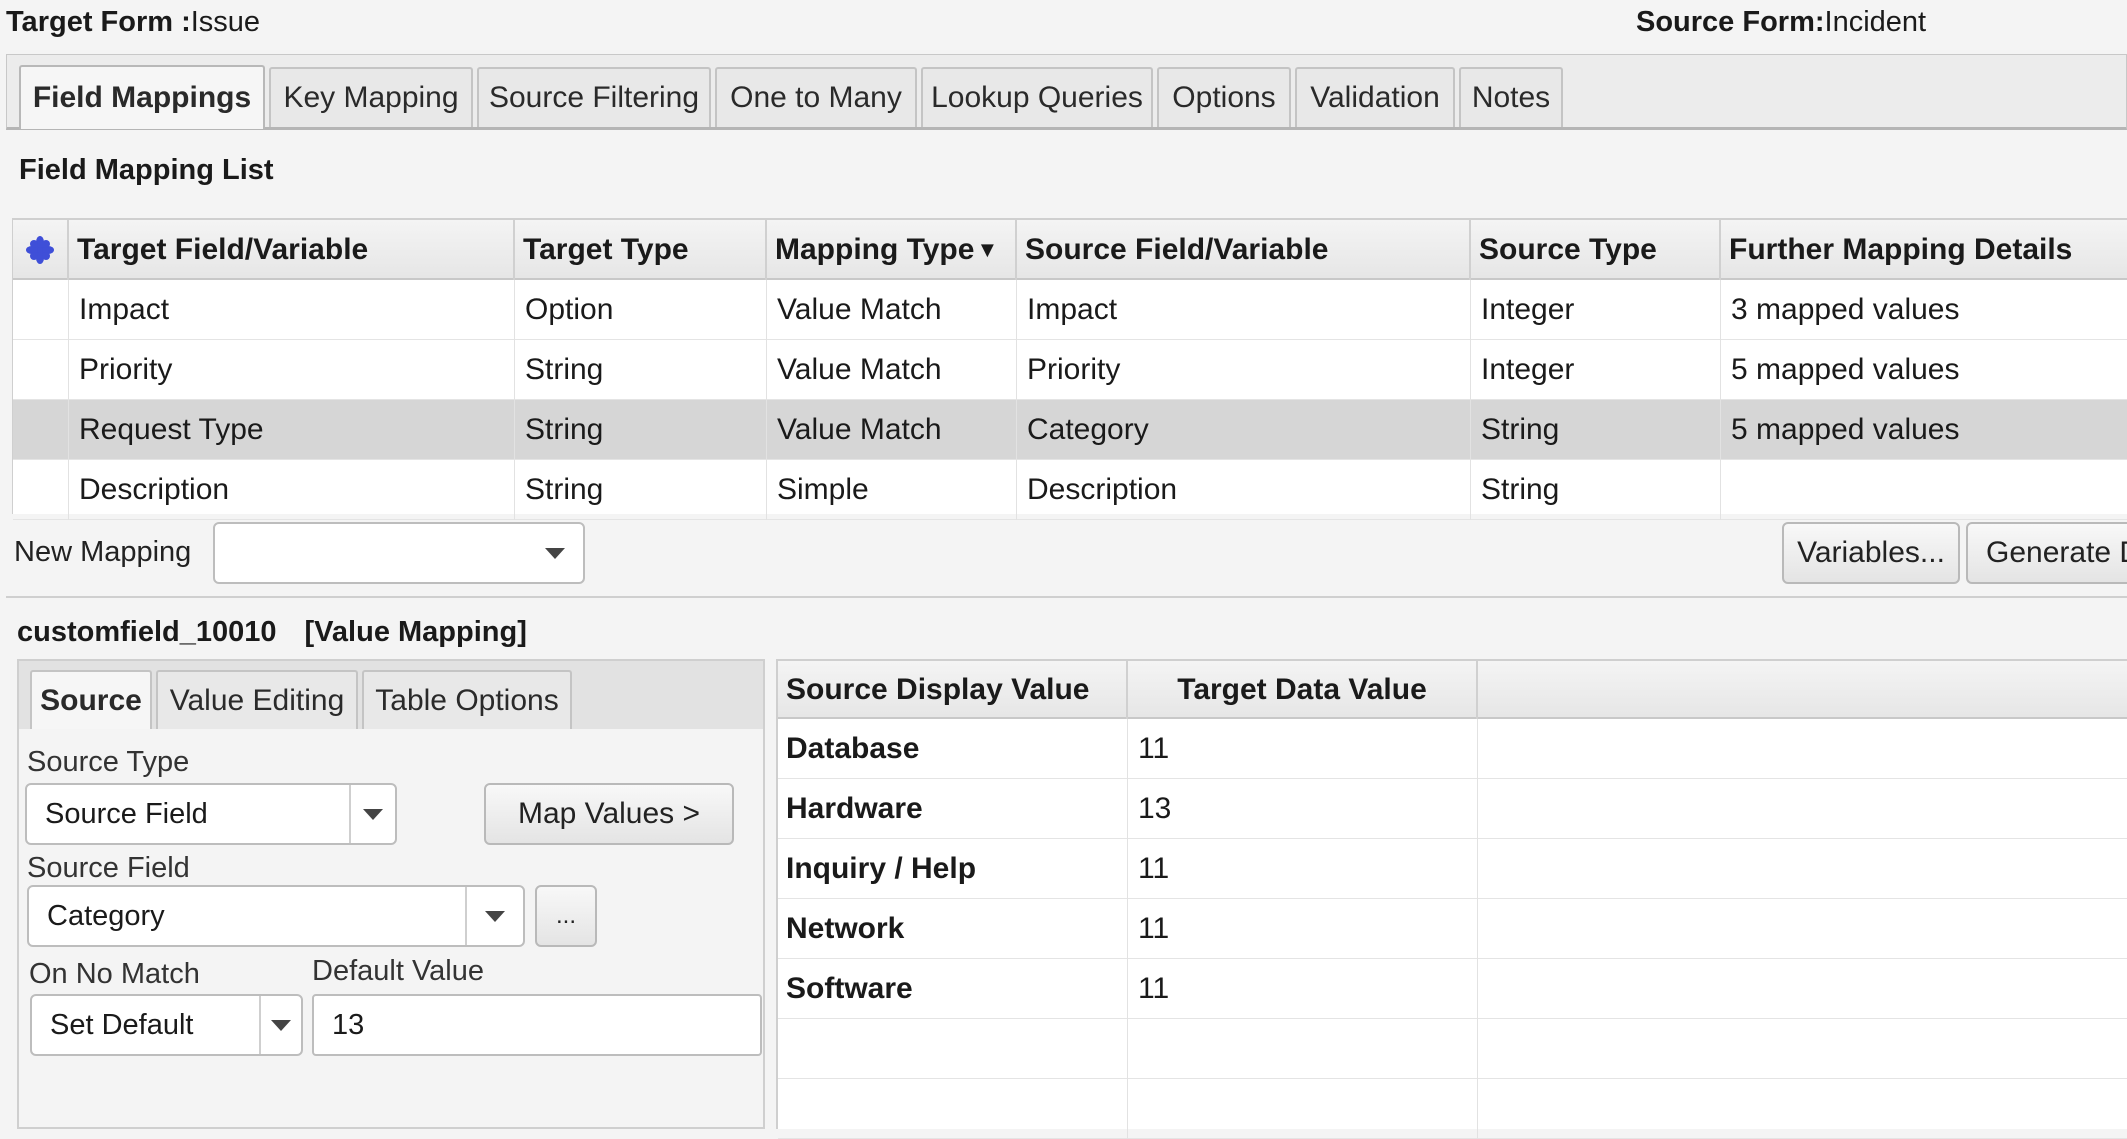 This screenshot has height=1139, width=2127. What do you see at coordinates (467, 700) in the screenshot?
I see `tab-table-options: Table Options` at bounding box center [467, 700].